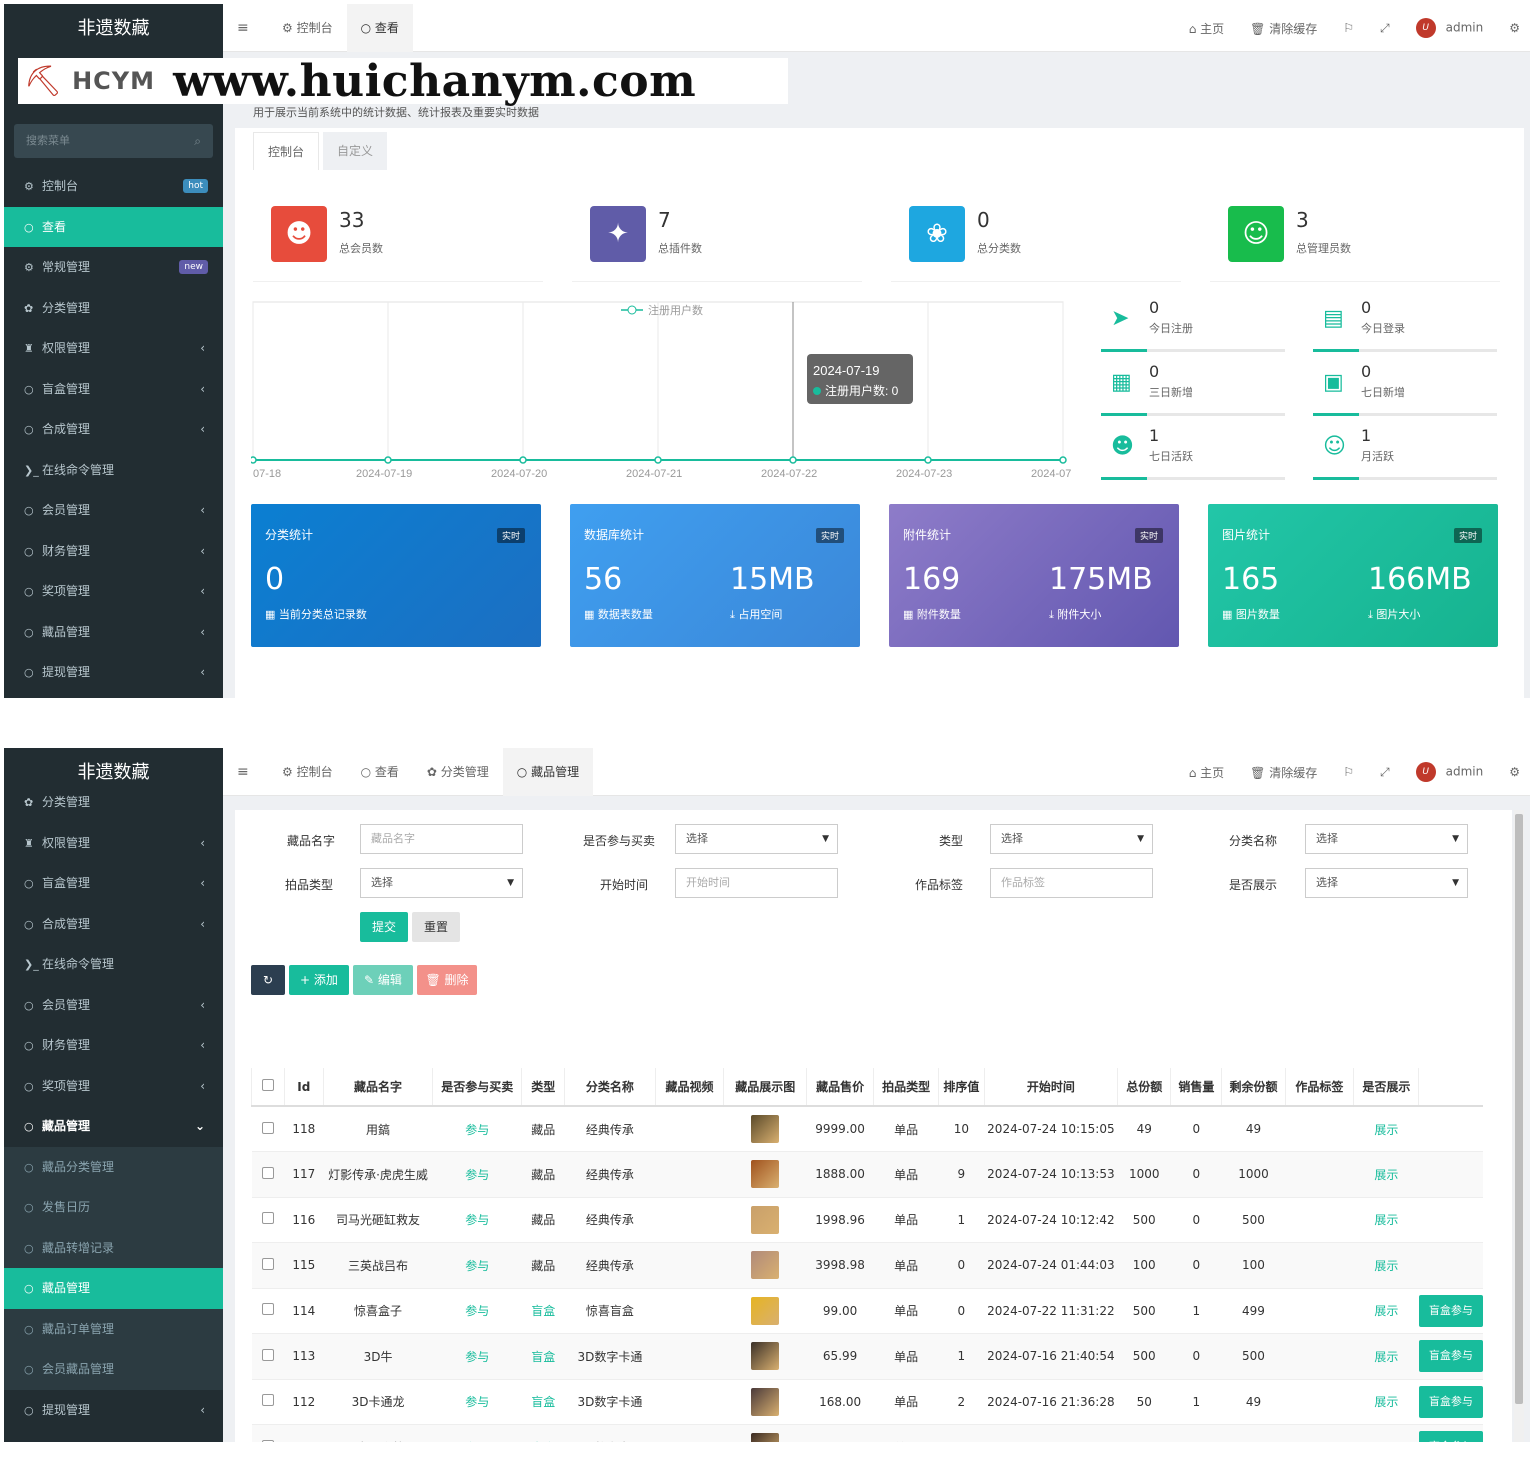 This screenshot has width=1534, height=1471. What do you see at coordinates (113, 308) in the screenshot?
I see `sidebar-item-3: ✿ 分类管理` at bounding box center [113, 308].